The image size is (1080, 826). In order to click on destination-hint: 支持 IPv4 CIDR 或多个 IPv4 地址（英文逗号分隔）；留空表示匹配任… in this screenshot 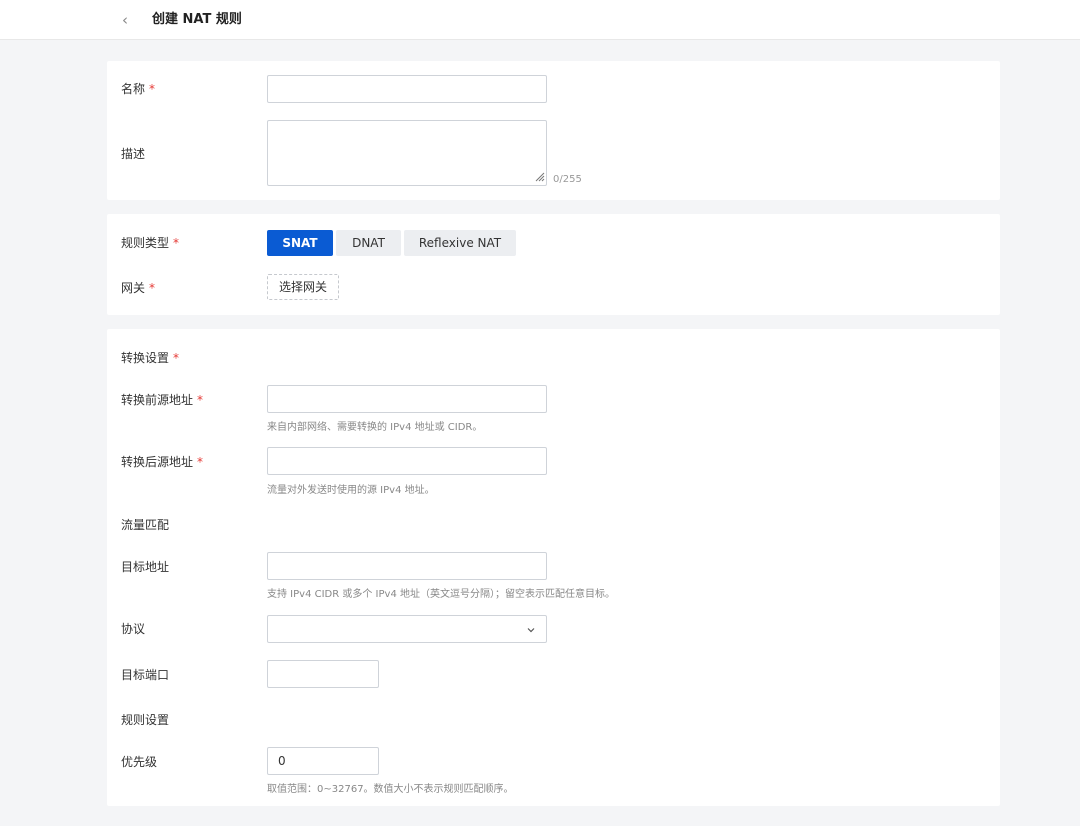, I will do `click(441, 594)`.